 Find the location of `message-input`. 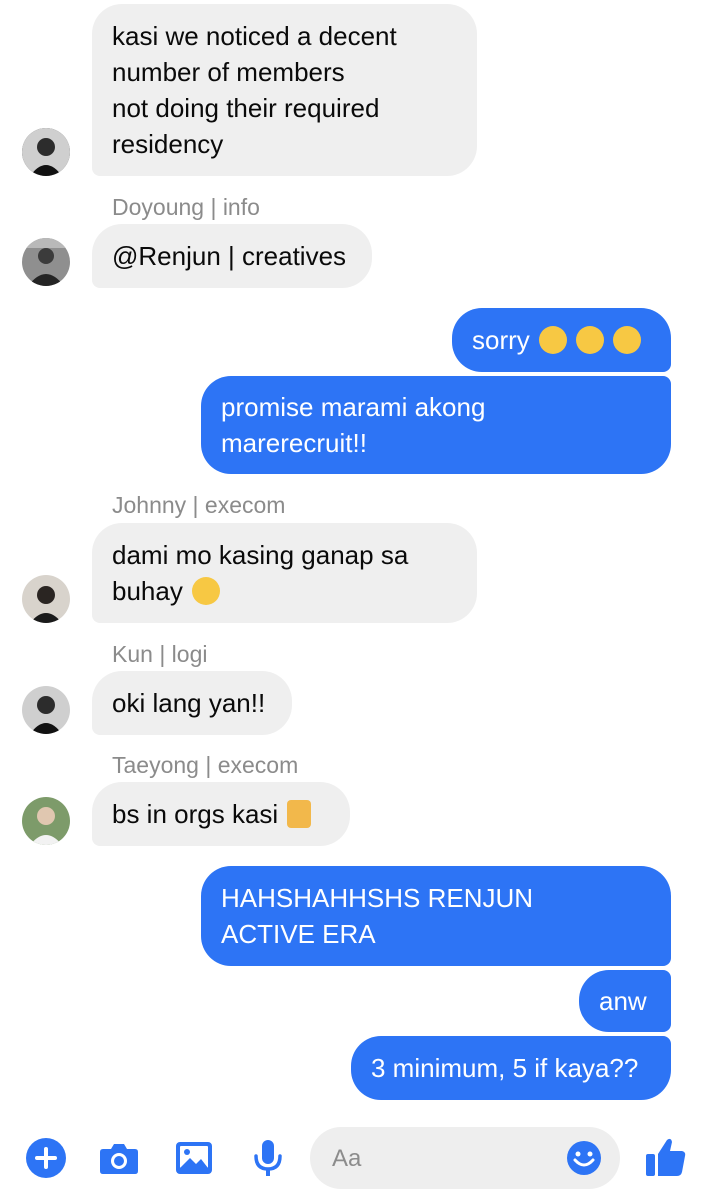

message-input is located at coordinates (442, 1159).